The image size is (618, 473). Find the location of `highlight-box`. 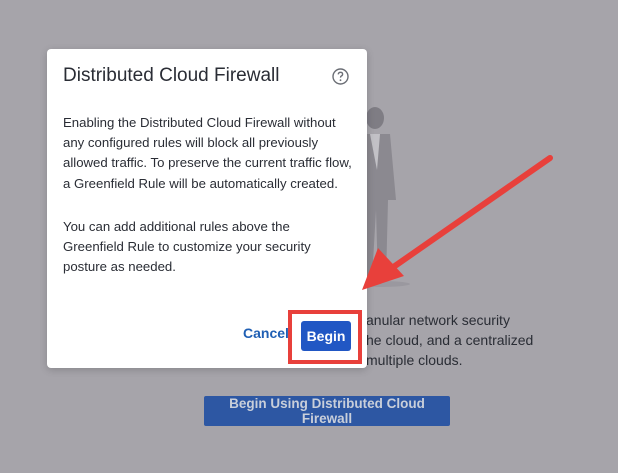

highlight-box is located at coordinates (325, 337).